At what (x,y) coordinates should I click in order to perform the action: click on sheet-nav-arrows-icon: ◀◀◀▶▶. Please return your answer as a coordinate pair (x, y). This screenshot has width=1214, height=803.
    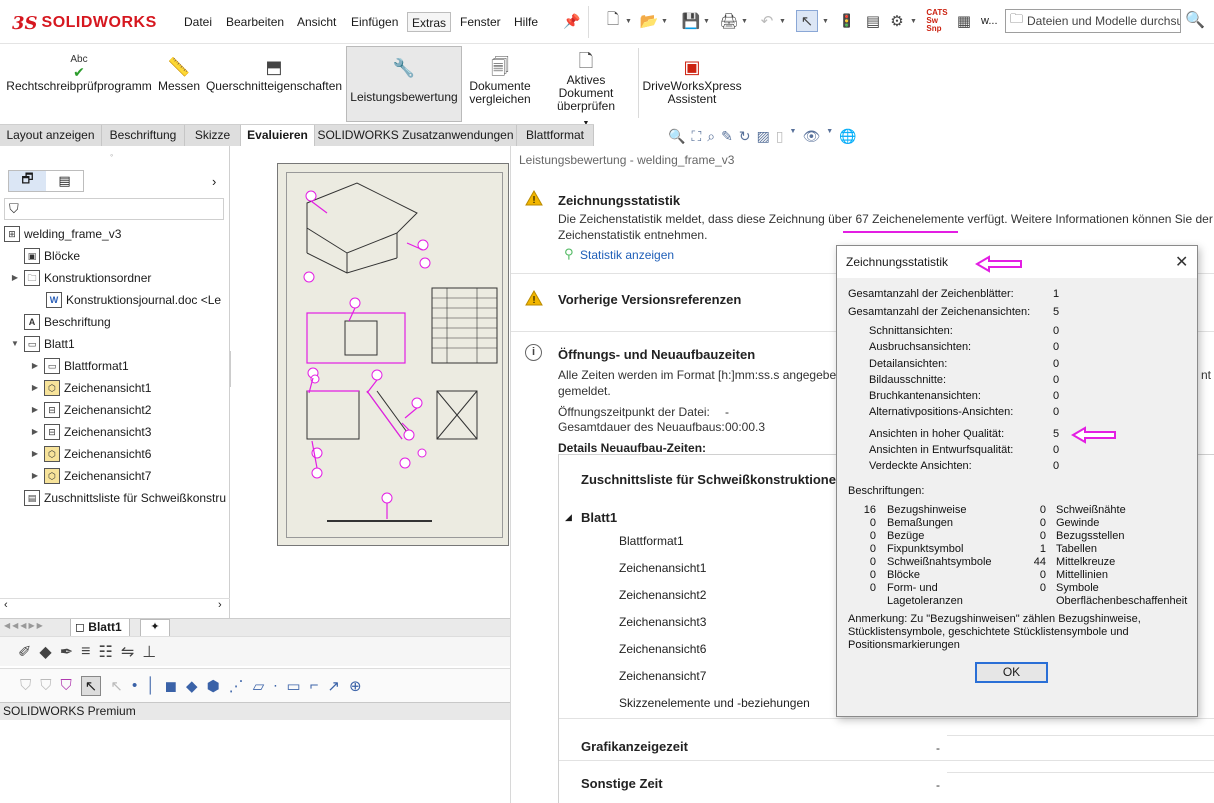
    Looking at the image, I should click on (24, 625).